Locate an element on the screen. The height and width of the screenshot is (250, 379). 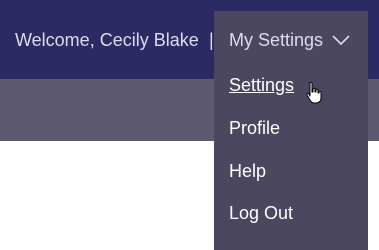
menu-item-log-out: Log Out is located at coordinates (261, 213).